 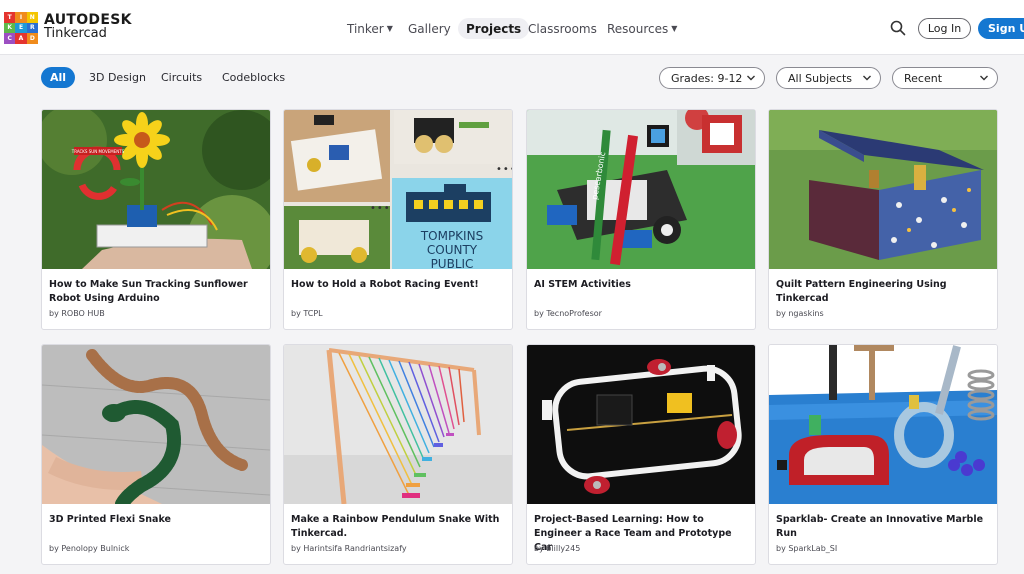 I want to click on logo-tile: T, so click(x=10, y=17).